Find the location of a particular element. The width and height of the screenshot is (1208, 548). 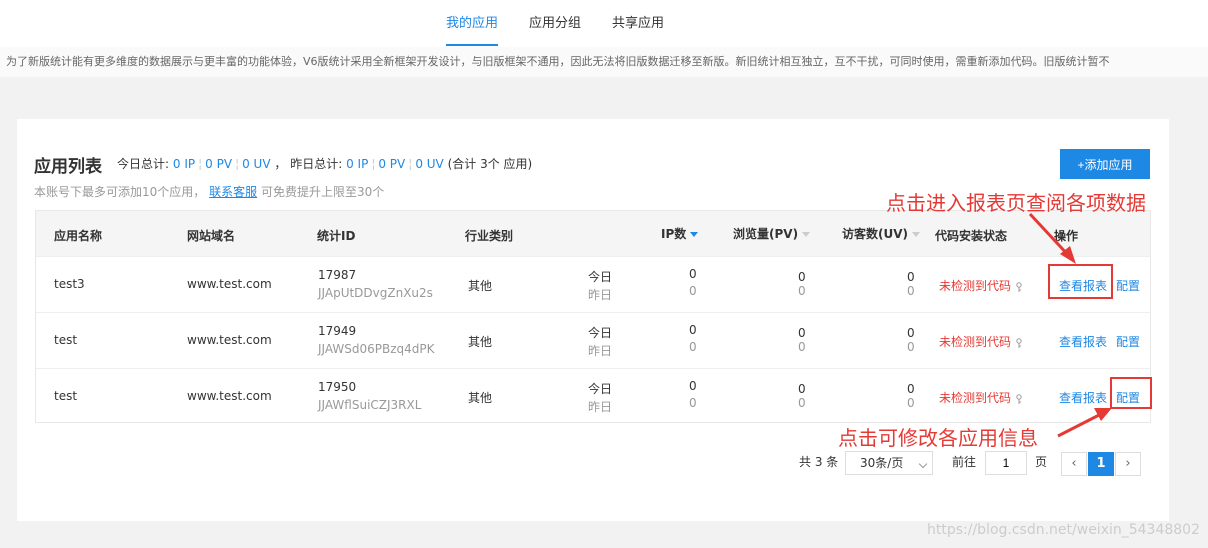

col-ip-sort: IP数 is located at coordinates (680, 233).